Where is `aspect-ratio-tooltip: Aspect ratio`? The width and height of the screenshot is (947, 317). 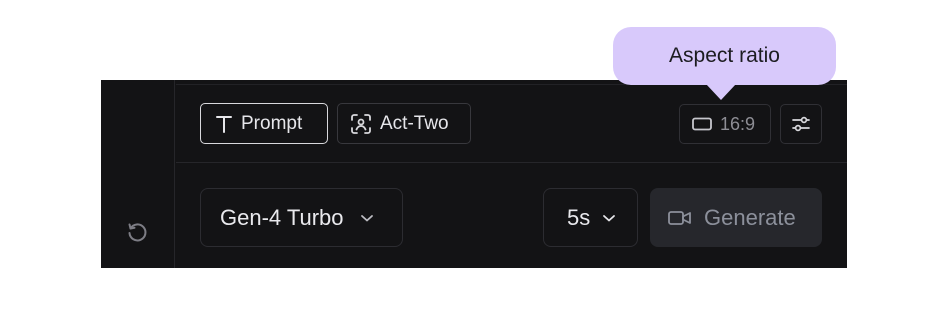 aspect-ratio-tooltip: Aspect ratio is located at coordinates (724, 56).